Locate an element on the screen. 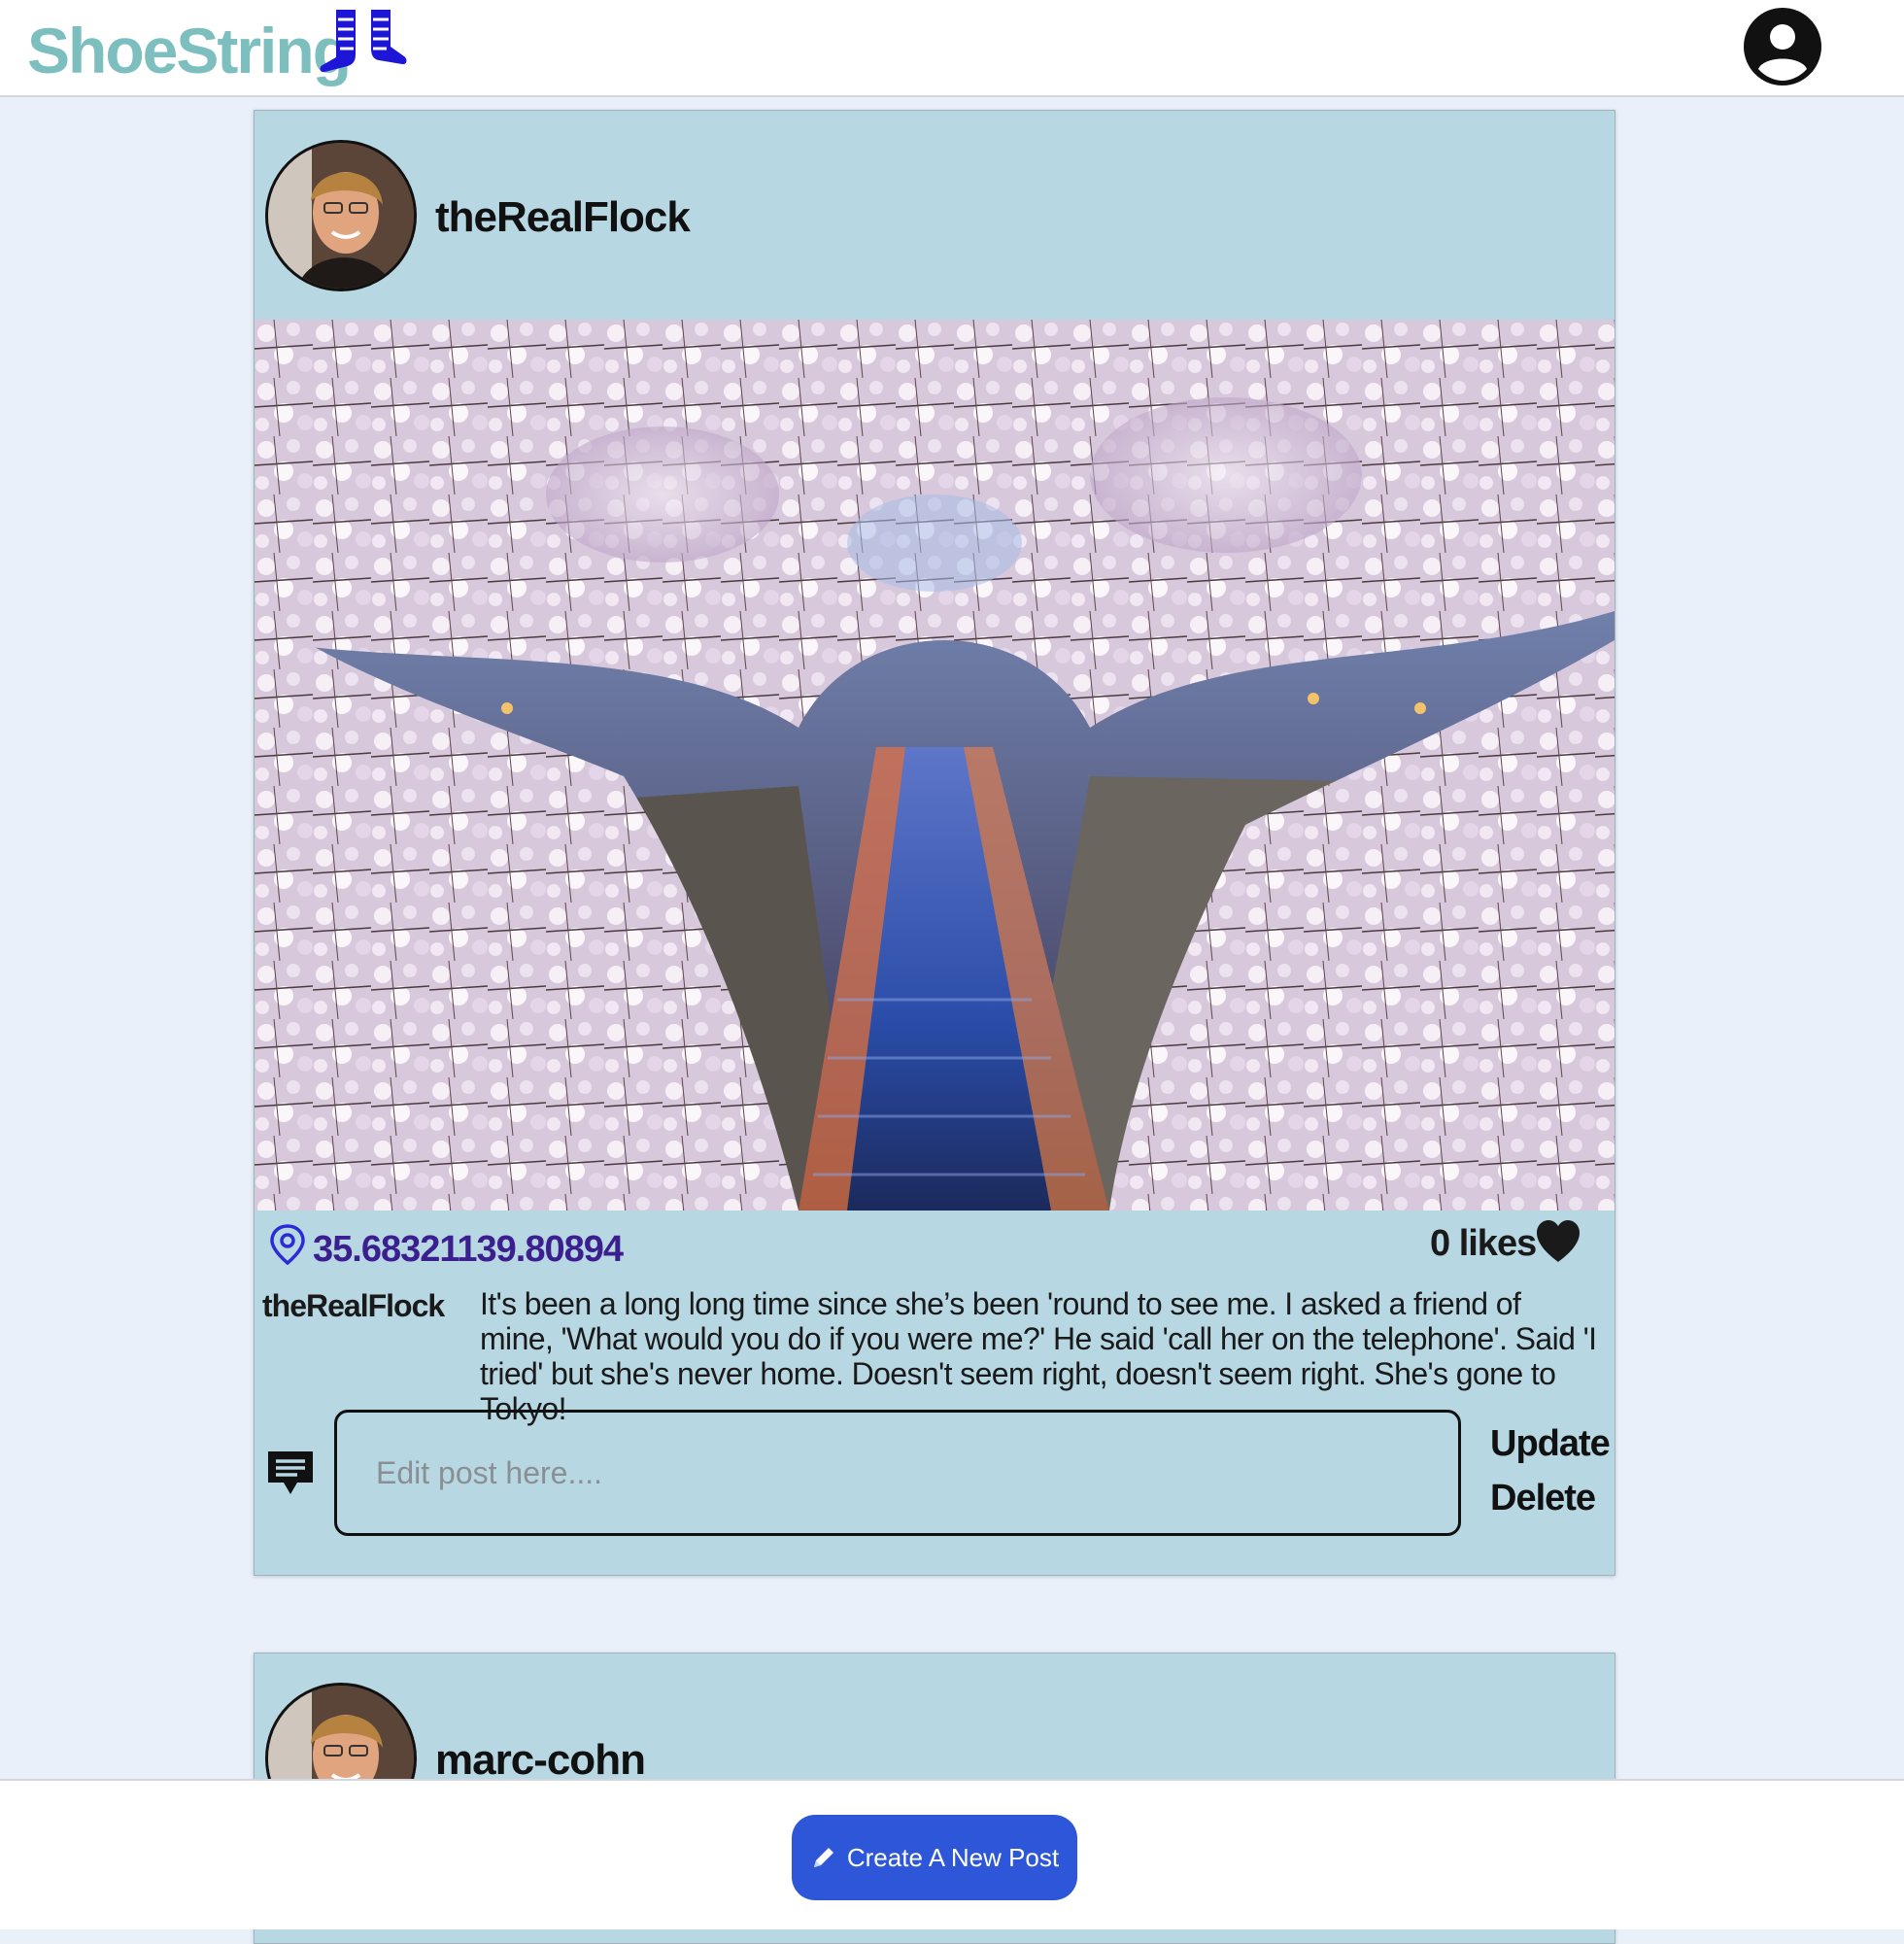 The width and height of the screenshot is (1904, 1944). user-circle-icon is located at coordinates (1782, 46).